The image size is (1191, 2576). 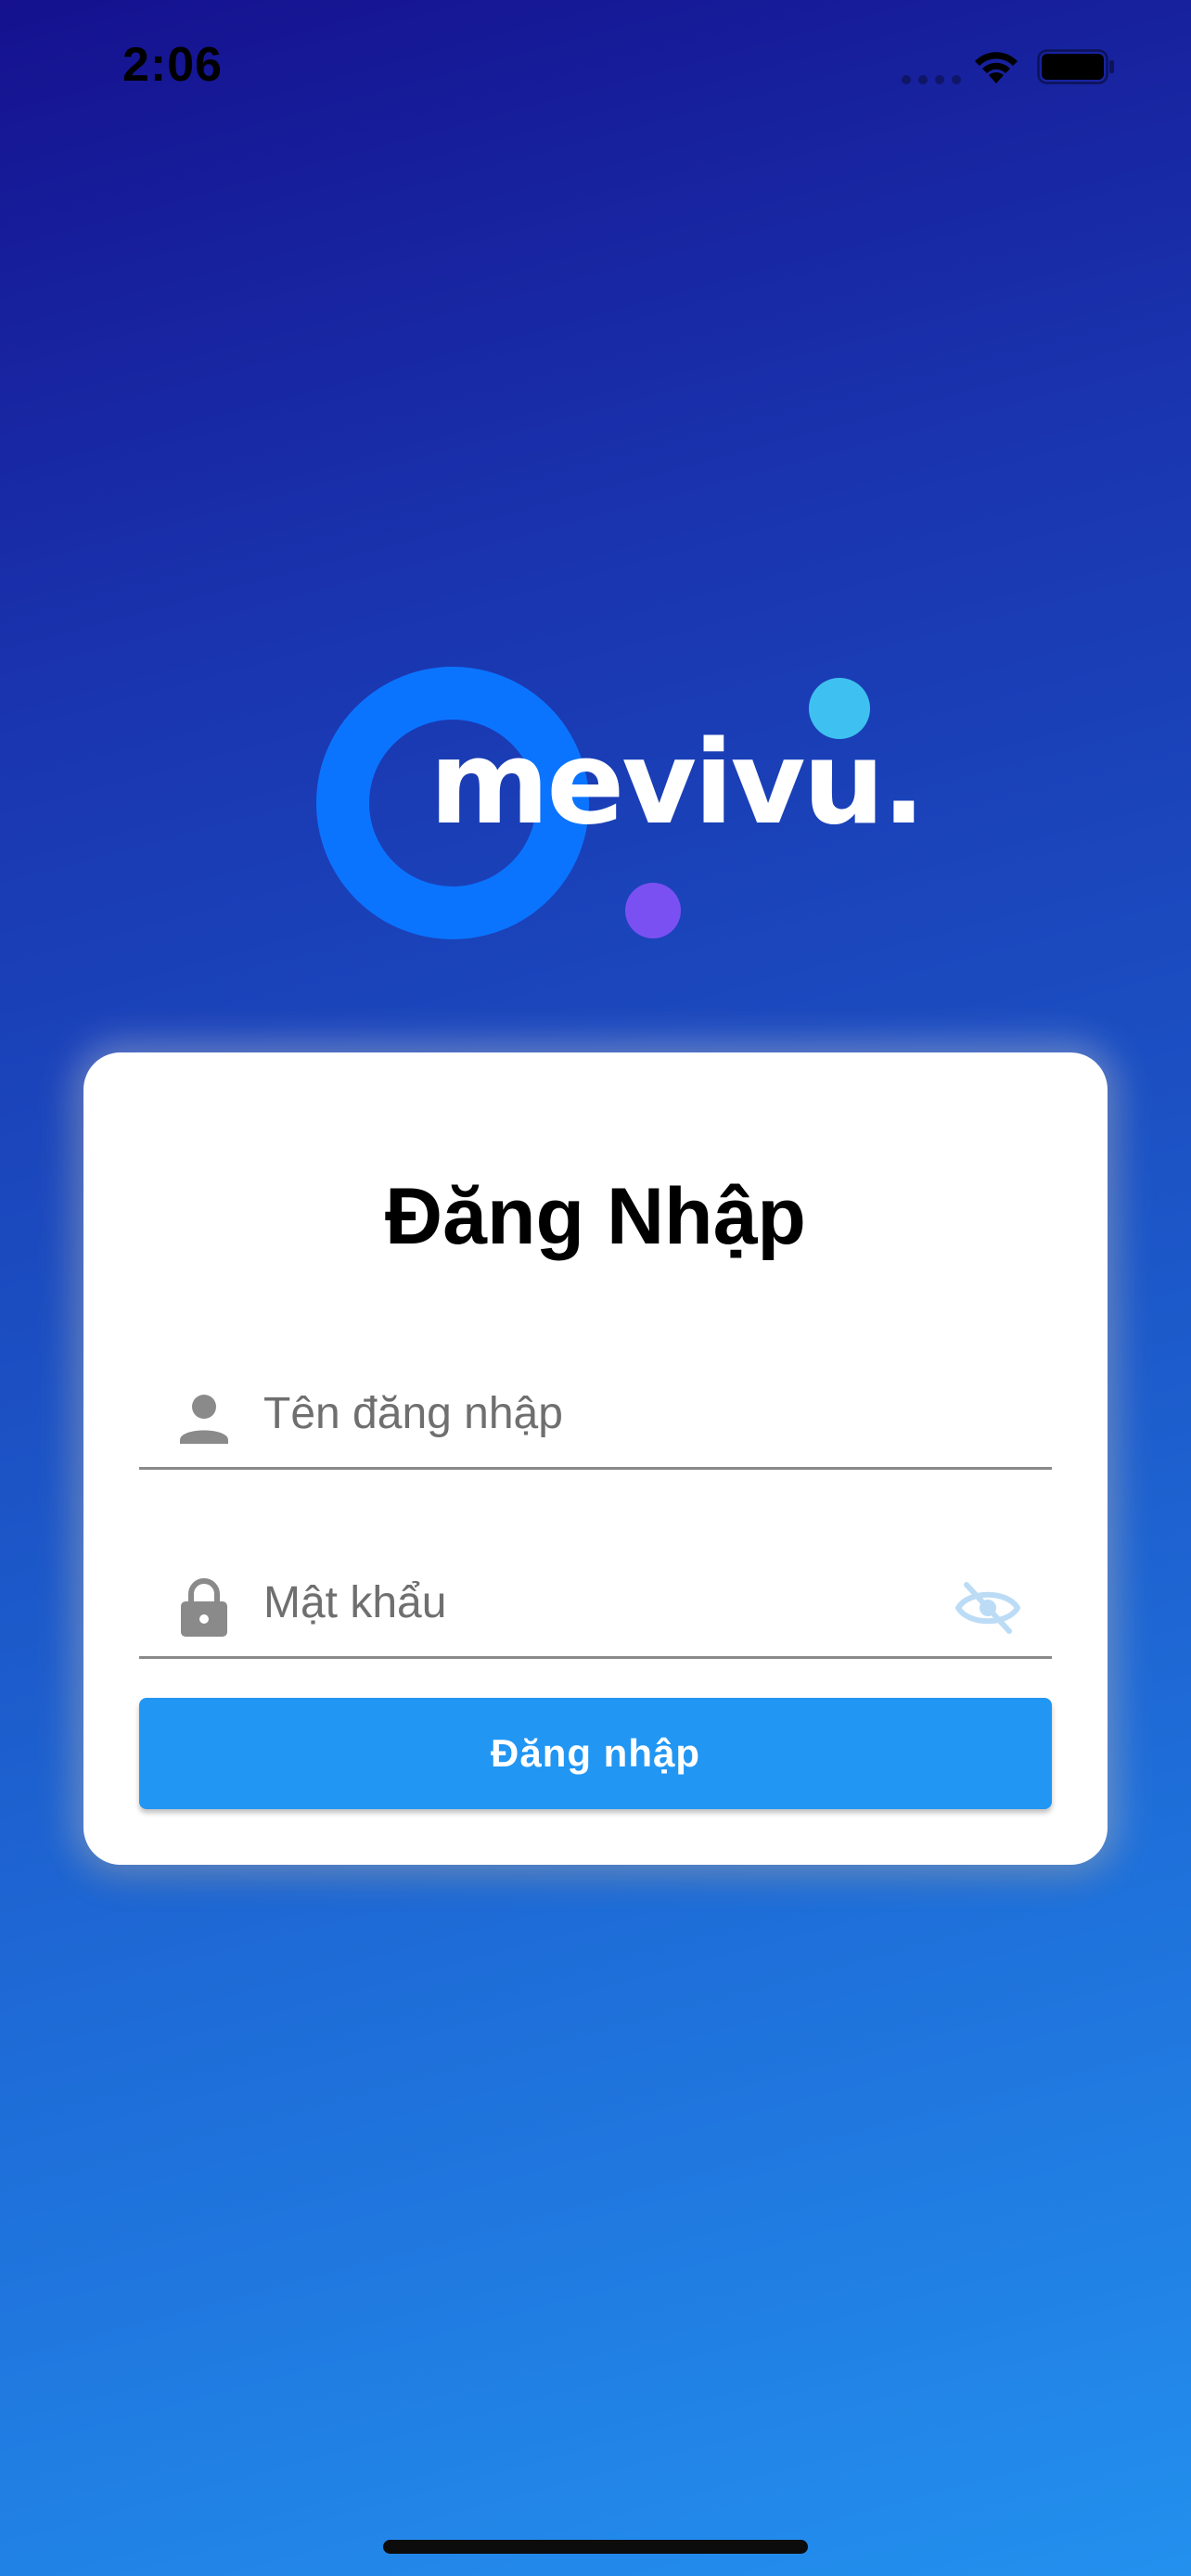 I want to click on username-input, so click(x=615, y=1413).